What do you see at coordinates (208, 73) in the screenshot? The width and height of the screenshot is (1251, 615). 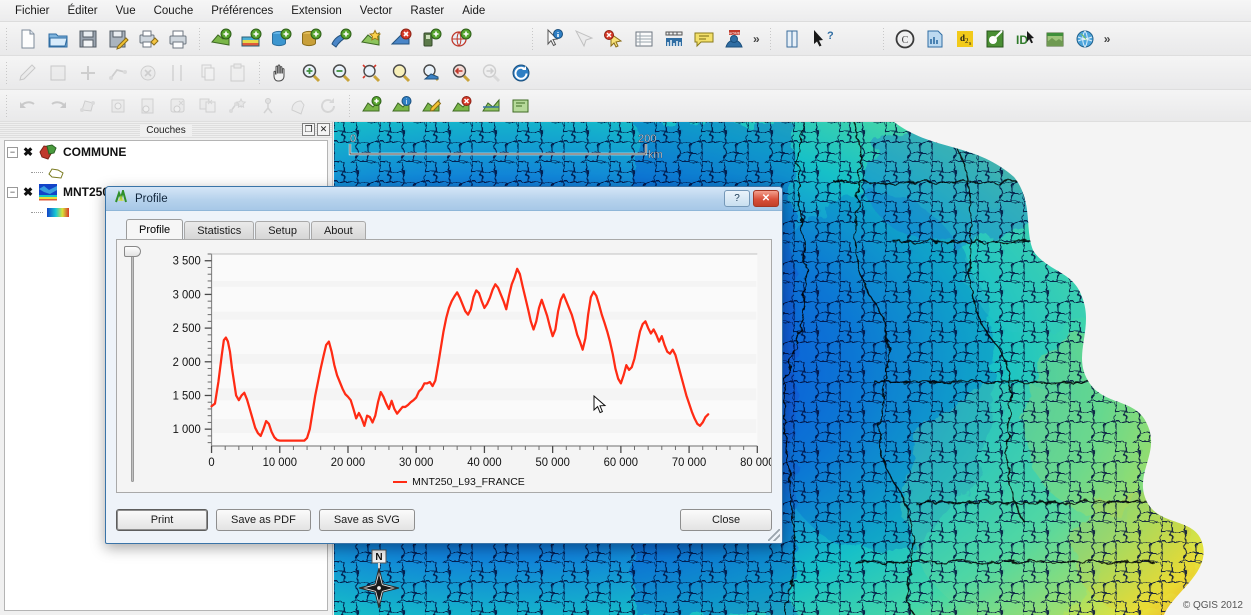 I see `copy-feature-icon` at bounding box center [208, 73].